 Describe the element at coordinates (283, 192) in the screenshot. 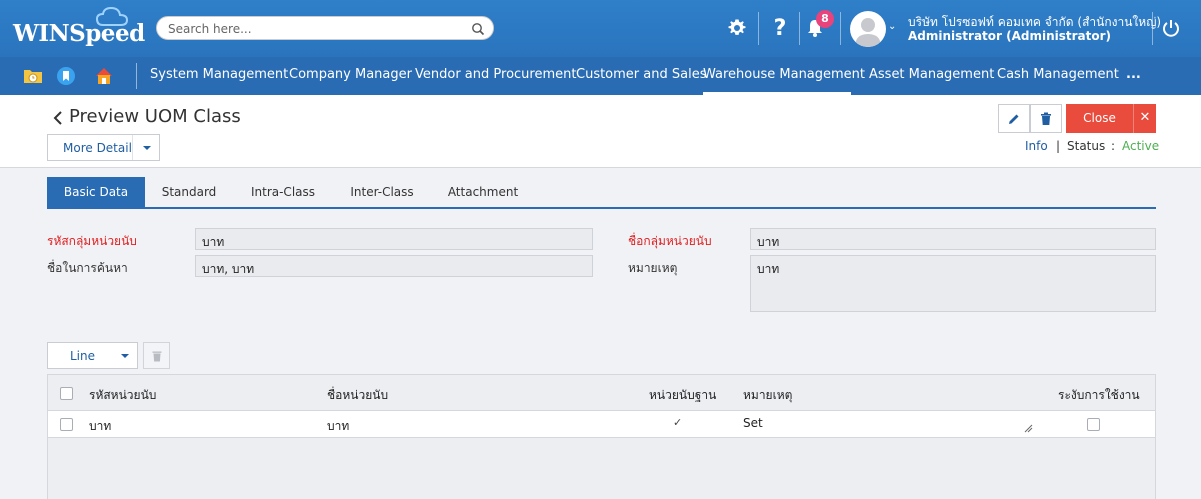

I see `tab-intra-class: Intra-Class` at that location.